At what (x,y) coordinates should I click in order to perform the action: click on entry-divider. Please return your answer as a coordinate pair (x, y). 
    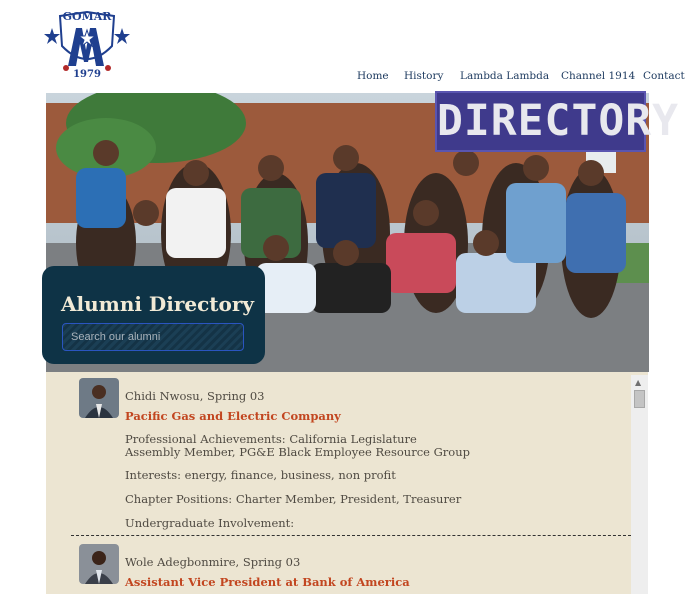
    Looking at the image, I should click on (351, 535).